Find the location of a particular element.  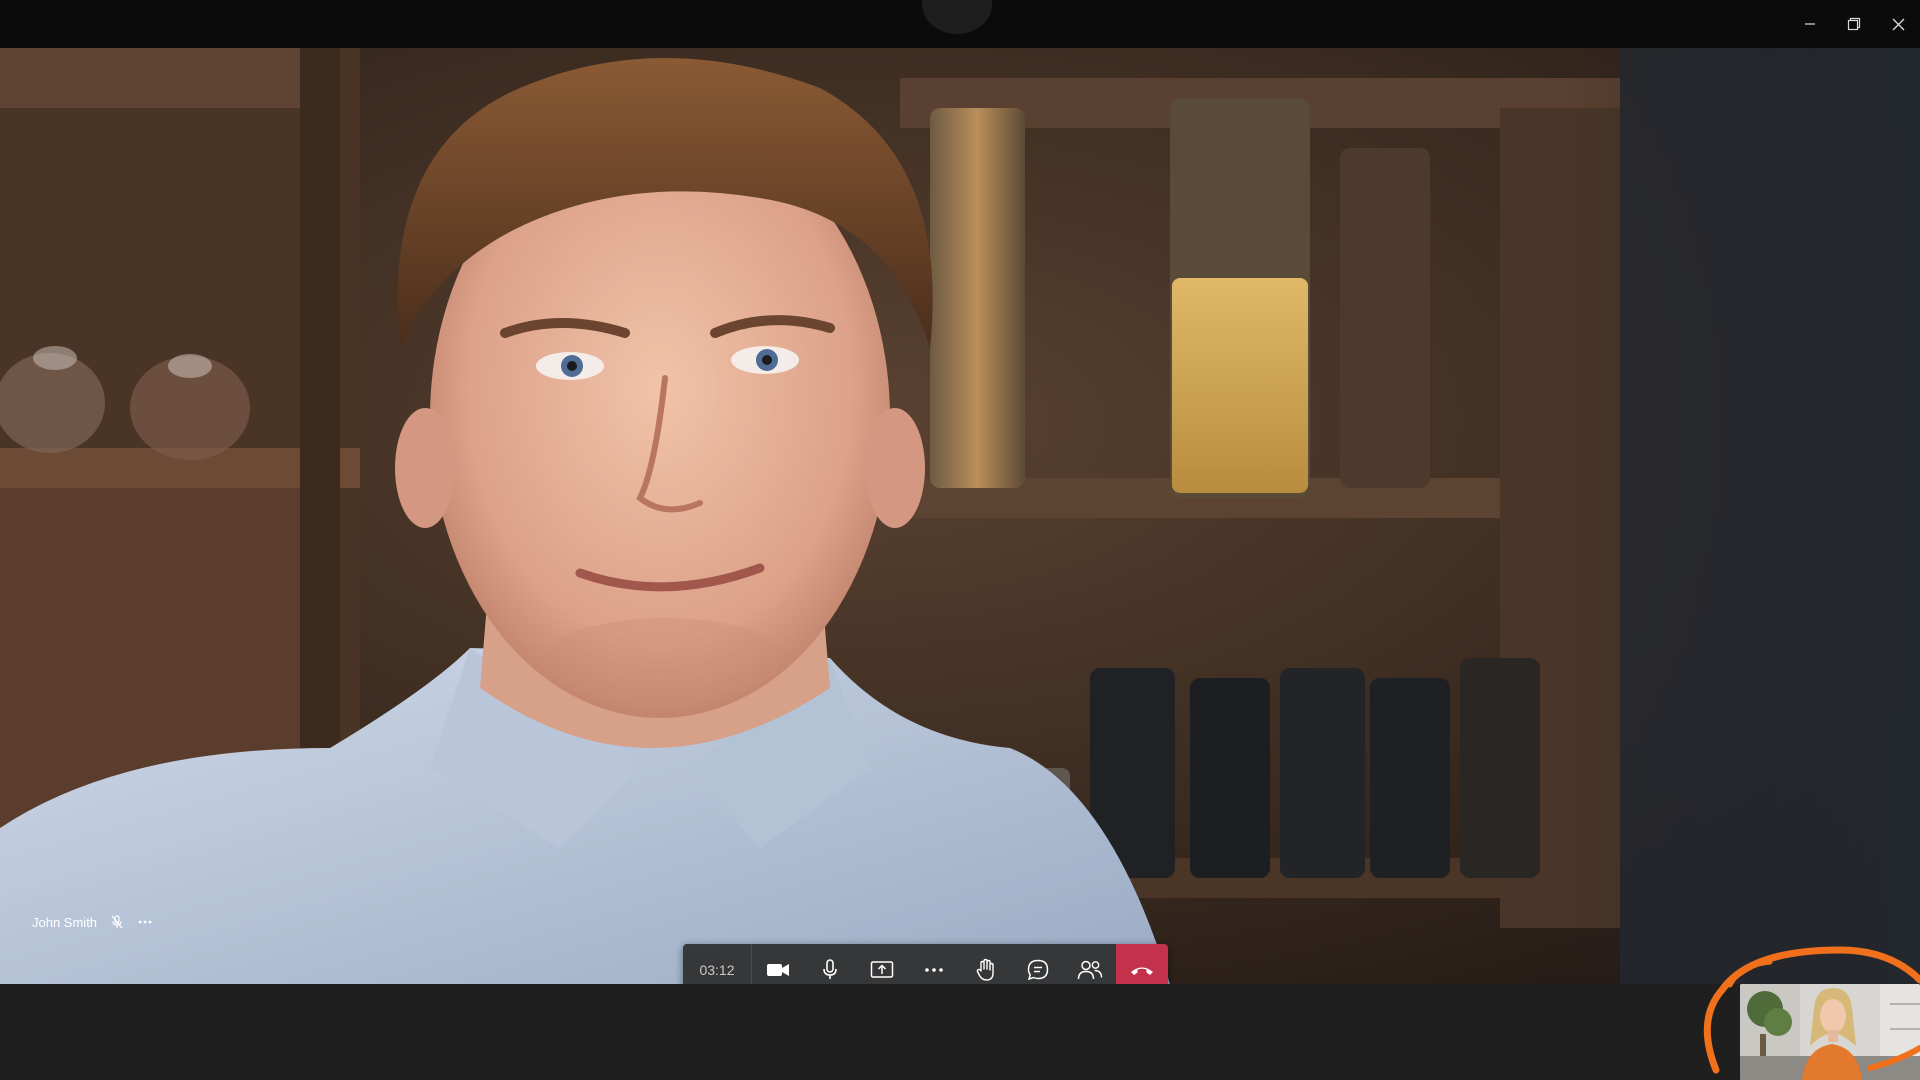

mic-off-icon is located at coordinates (117, 922).